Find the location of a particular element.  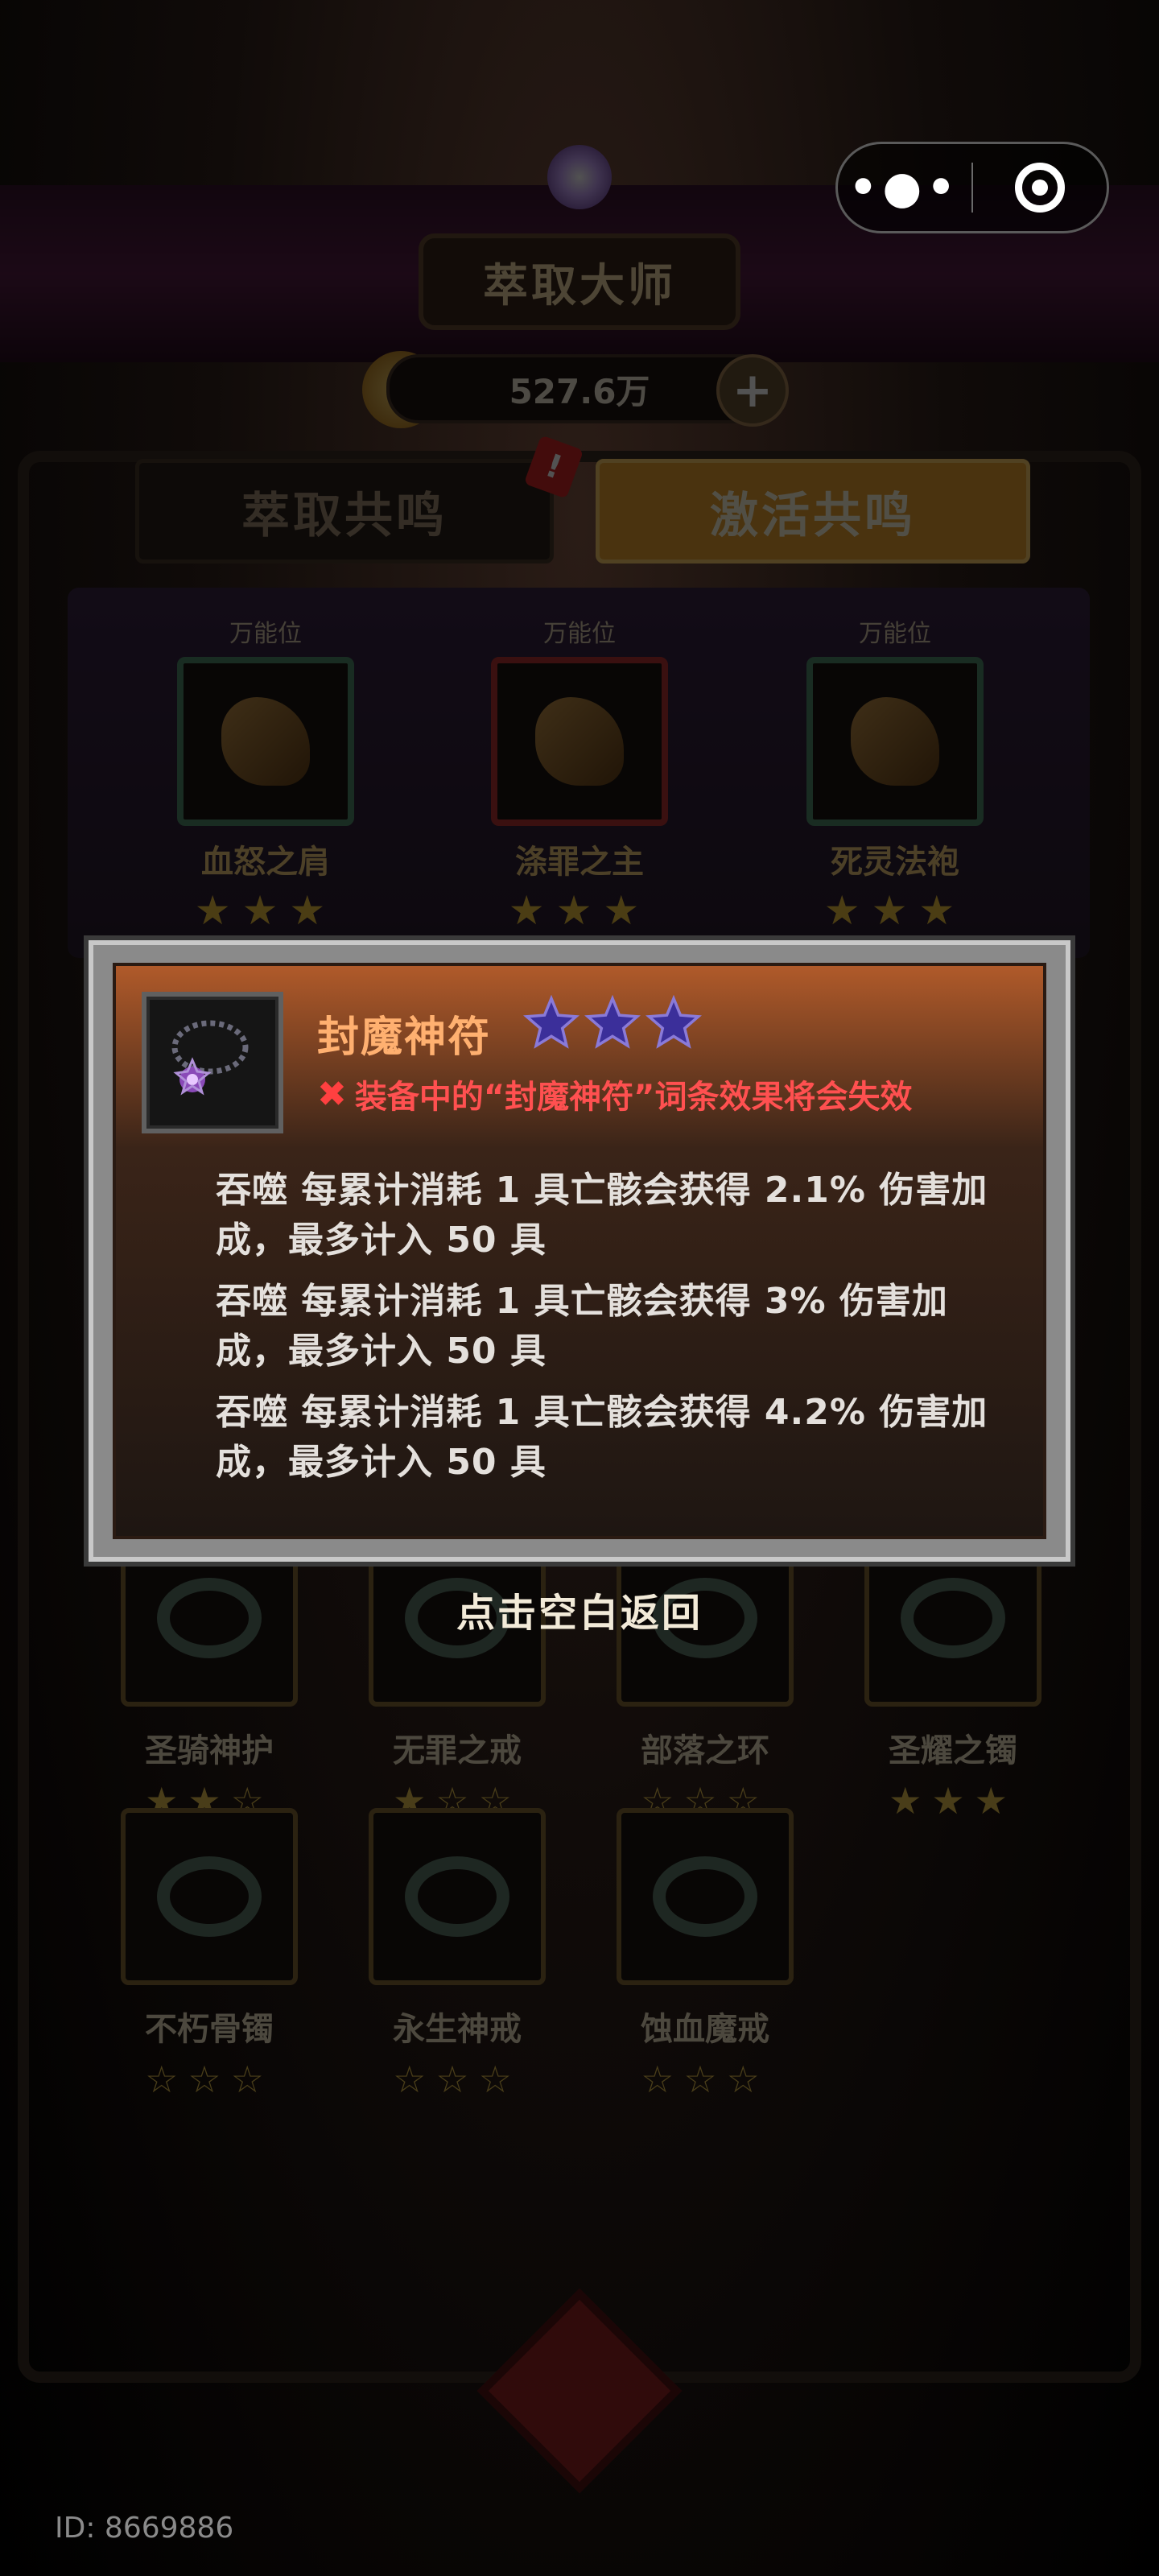

orb-icon is located at coordinates (579, 177).